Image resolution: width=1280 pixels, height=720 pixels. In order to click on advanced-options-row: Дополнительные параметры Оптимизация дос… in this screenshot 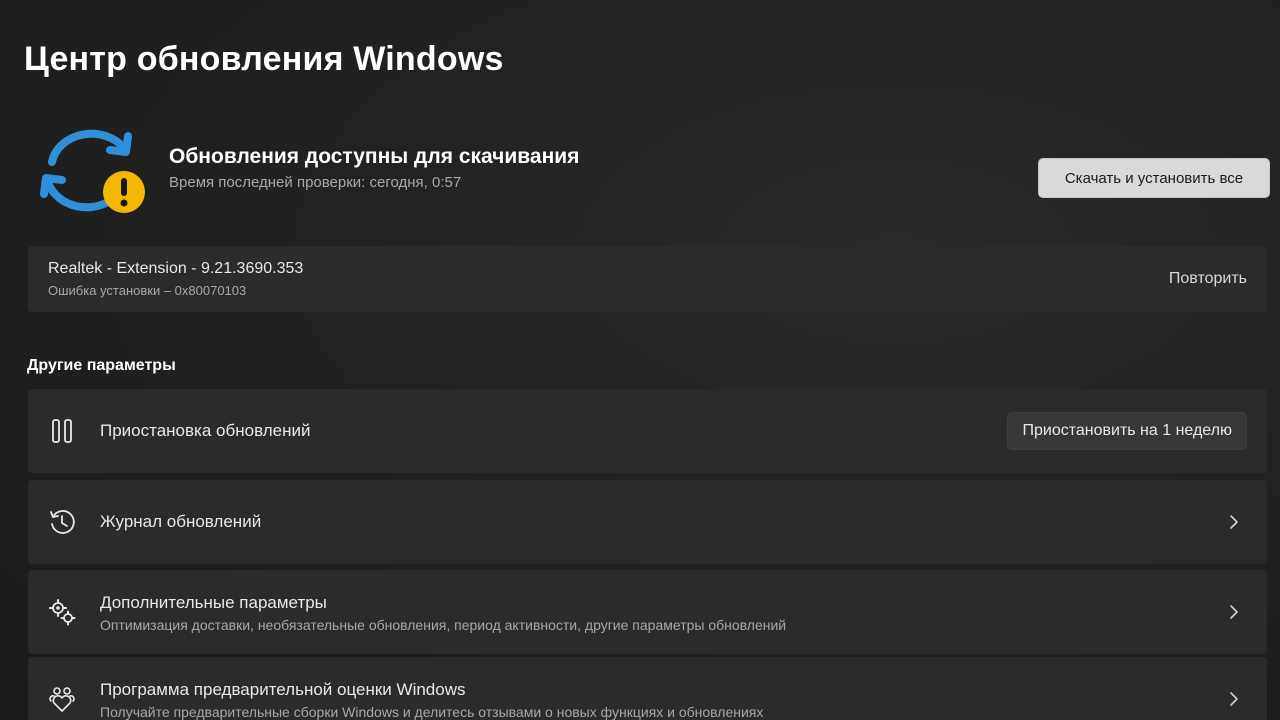, I will do `click(647, 612)`.